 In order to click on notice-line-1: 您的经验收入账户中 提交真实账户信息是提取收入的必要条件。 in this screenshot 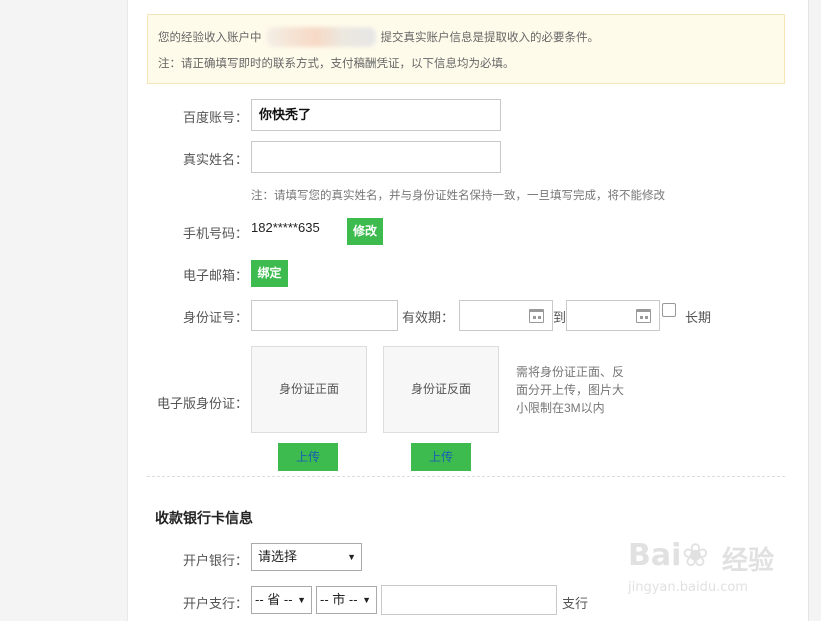, I will do `click(378, 37)`.